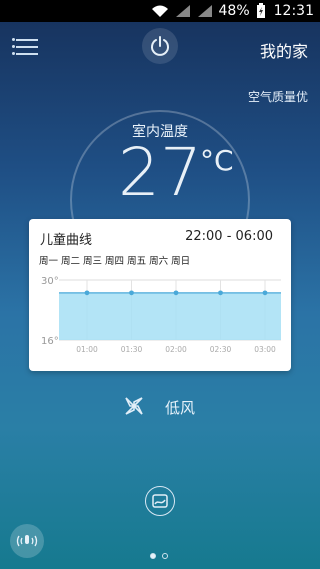 The image size is (320, 569). I want to click on battery-icon, so click(261, 11).